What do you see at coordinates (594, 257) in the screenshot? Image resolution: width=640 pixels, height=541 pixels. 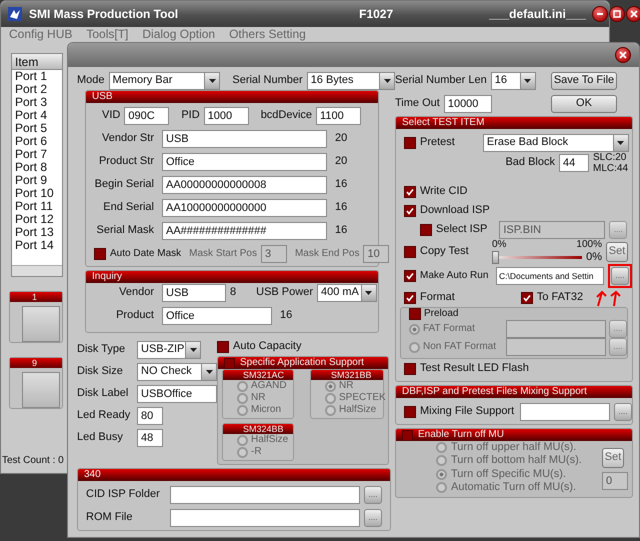 I see `slider-value: 0%` at bounding box center [594, 257].